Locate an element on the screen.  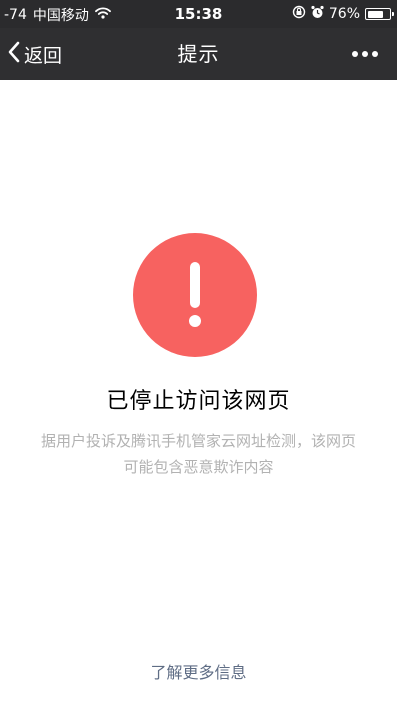
orientation-lock-icon is located at coordinates (299, 14).